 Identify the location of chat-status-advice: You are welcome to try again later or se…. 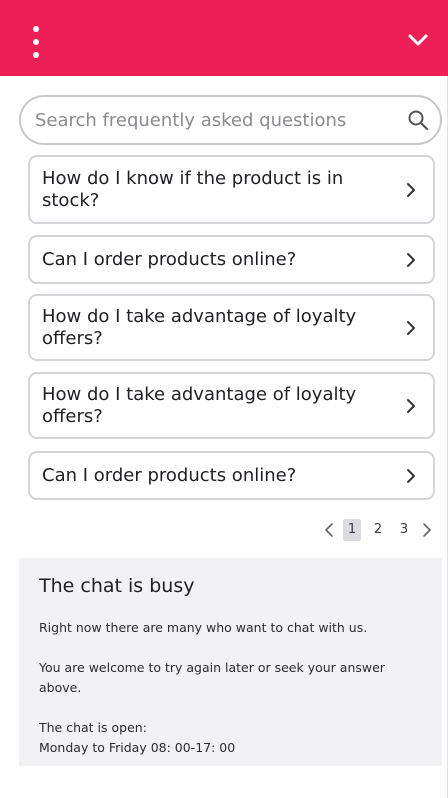
(212, 677).